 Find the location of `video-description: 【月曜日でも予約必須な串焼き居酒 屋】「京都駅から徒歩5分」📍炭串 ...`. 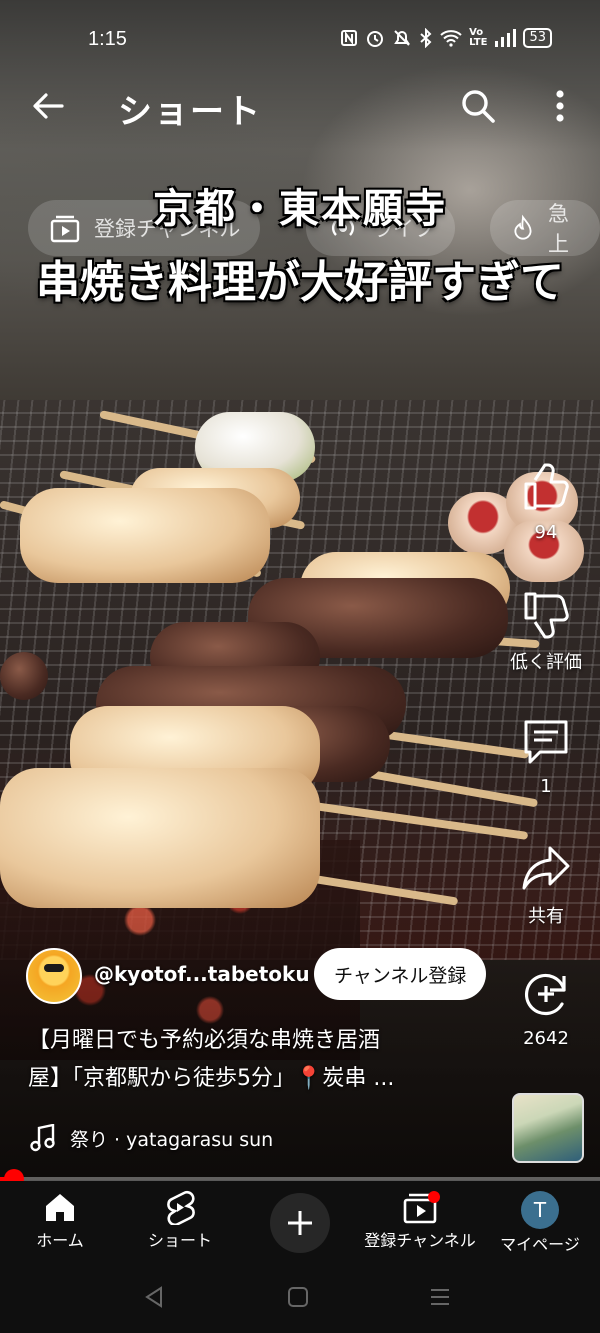

video-description: 【月曜日でも予約必須な串焼き居酒 屋】「京都駅から徒歩5分」📍炭串 ... is located at coordinates (258, 1060).